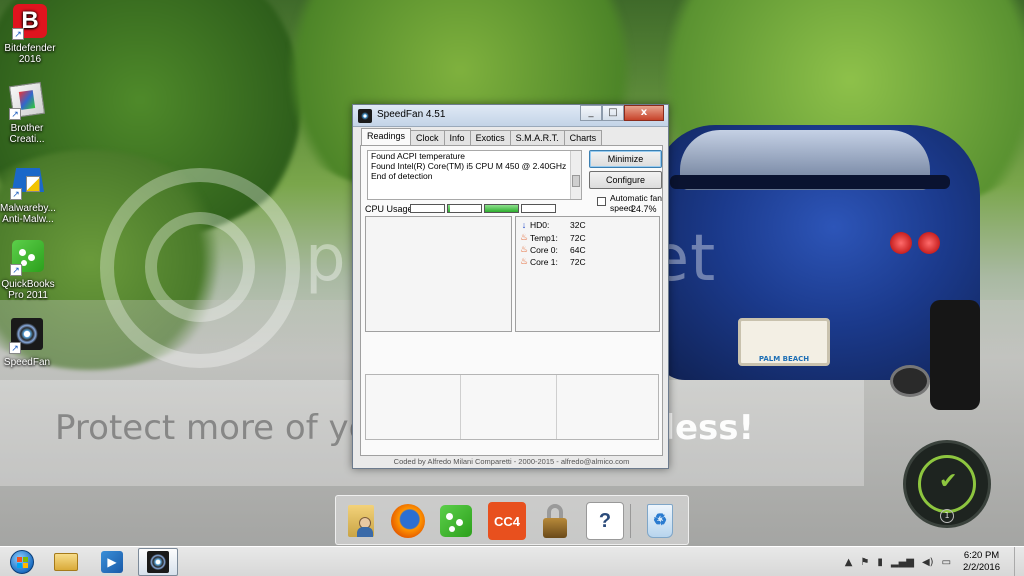 Image resolution: width=1024 pixels, height=576 pixels. Describe the element at coordinates (946, 562) in the screenshot. I see `action-icon: ▭` at that location.